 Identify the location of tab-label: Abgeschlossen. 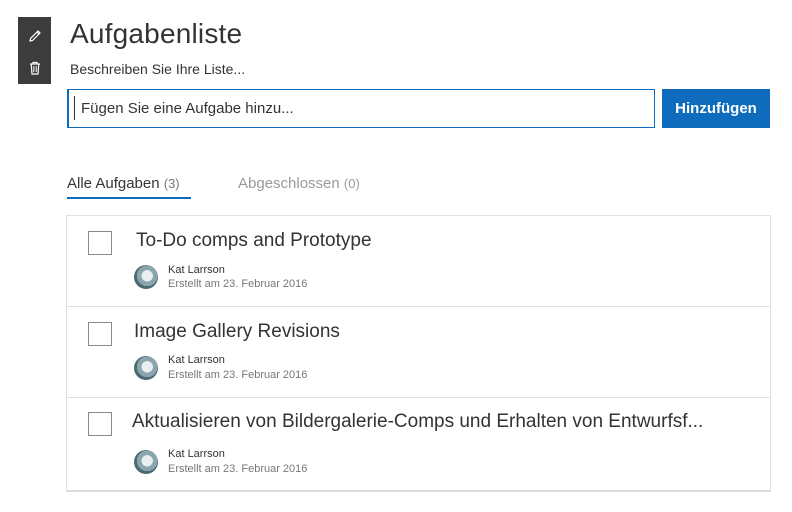
(289, 183).